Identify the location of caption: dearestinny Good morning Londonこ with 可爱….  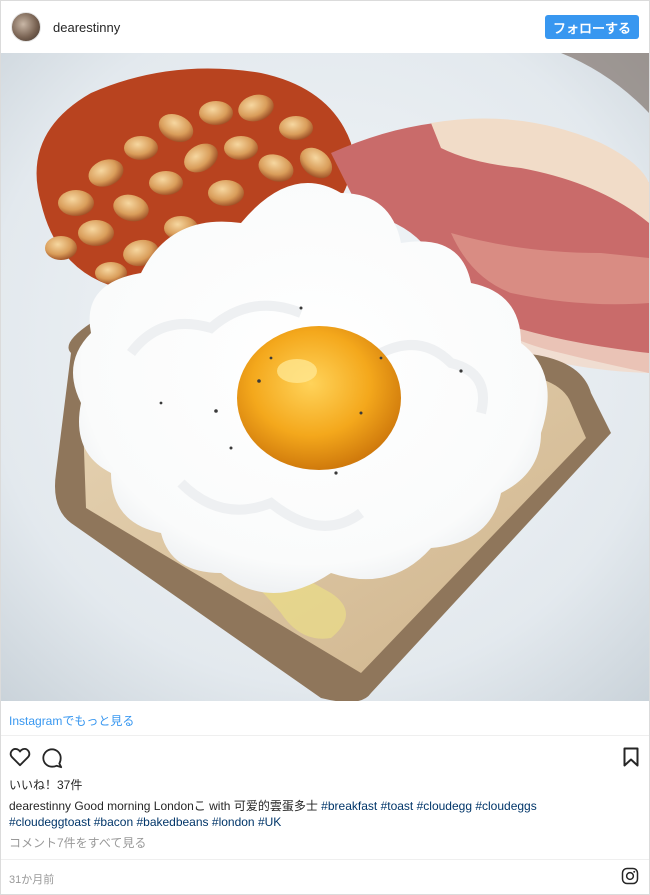
(325, 814).